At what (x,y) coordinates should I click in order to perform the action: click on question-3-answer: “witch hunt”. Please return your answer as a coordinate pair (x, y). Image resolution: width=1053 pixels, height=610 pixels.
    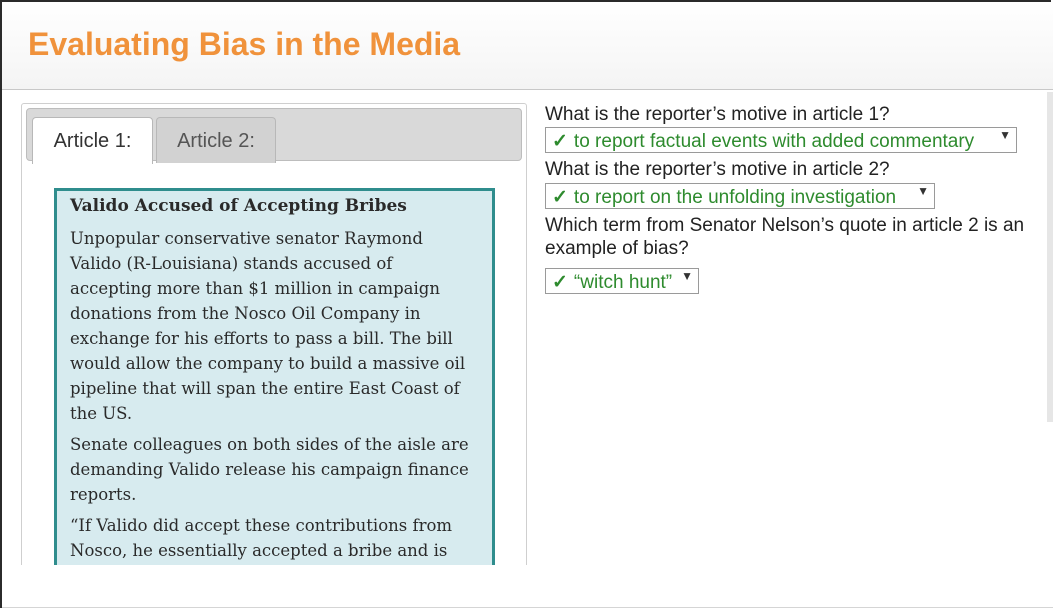
    Looking at the image, I should click on (623, 282).